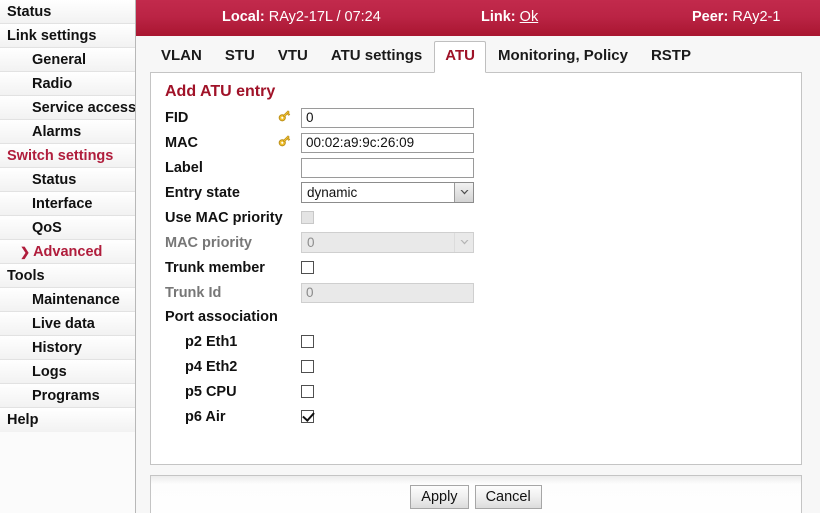 This screenshot has width=820, height=513. I want to click on fid-input, so click(387, 117).